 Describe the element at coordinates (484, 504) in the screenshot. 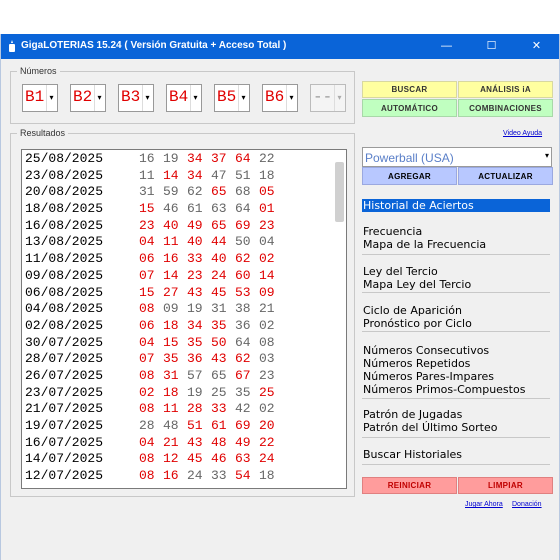

I see `jugar-ahora-link: Jugar Ahora` at that location.